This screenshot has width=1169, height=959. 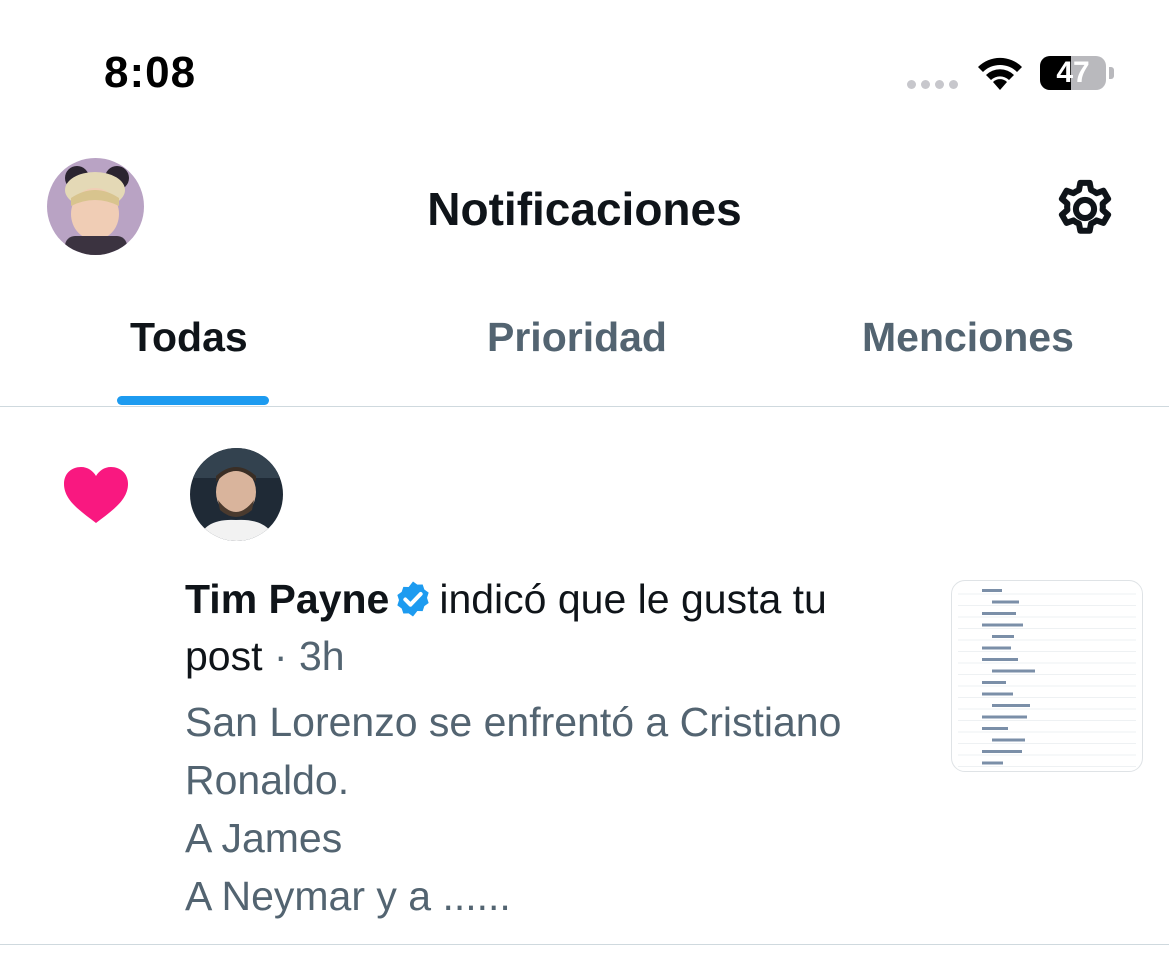 What do you see at coordinates (577, 337) in the screenshot?
I see `tab-prioridad: Prioridad` at bounding box center [577, 337].